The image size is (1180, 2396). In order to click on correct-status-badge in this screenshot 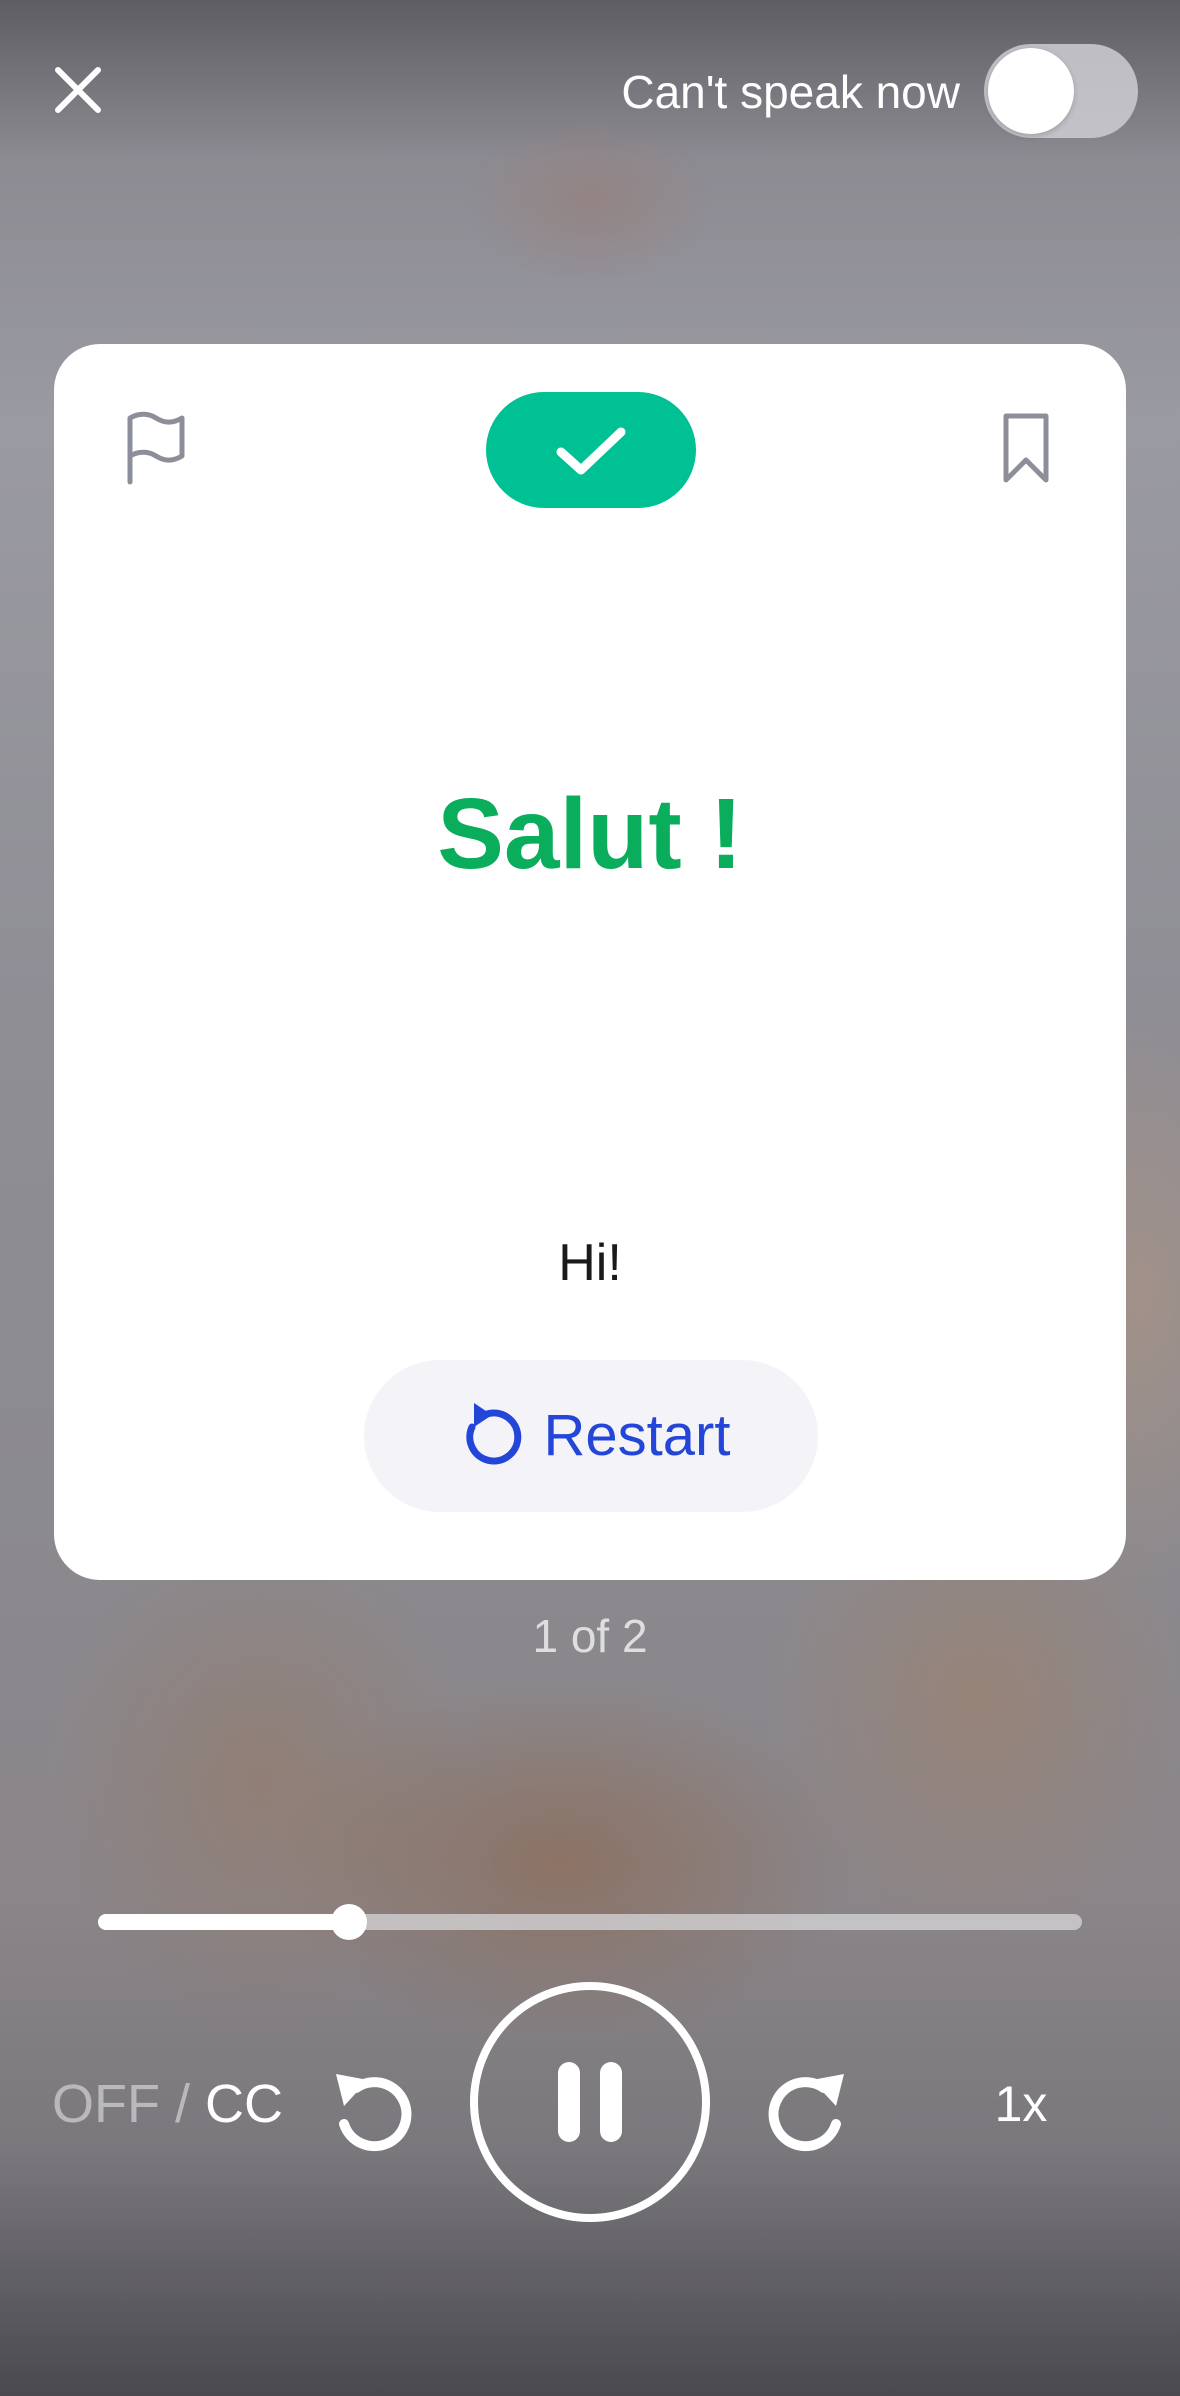, I will do `click(591, 450)`.